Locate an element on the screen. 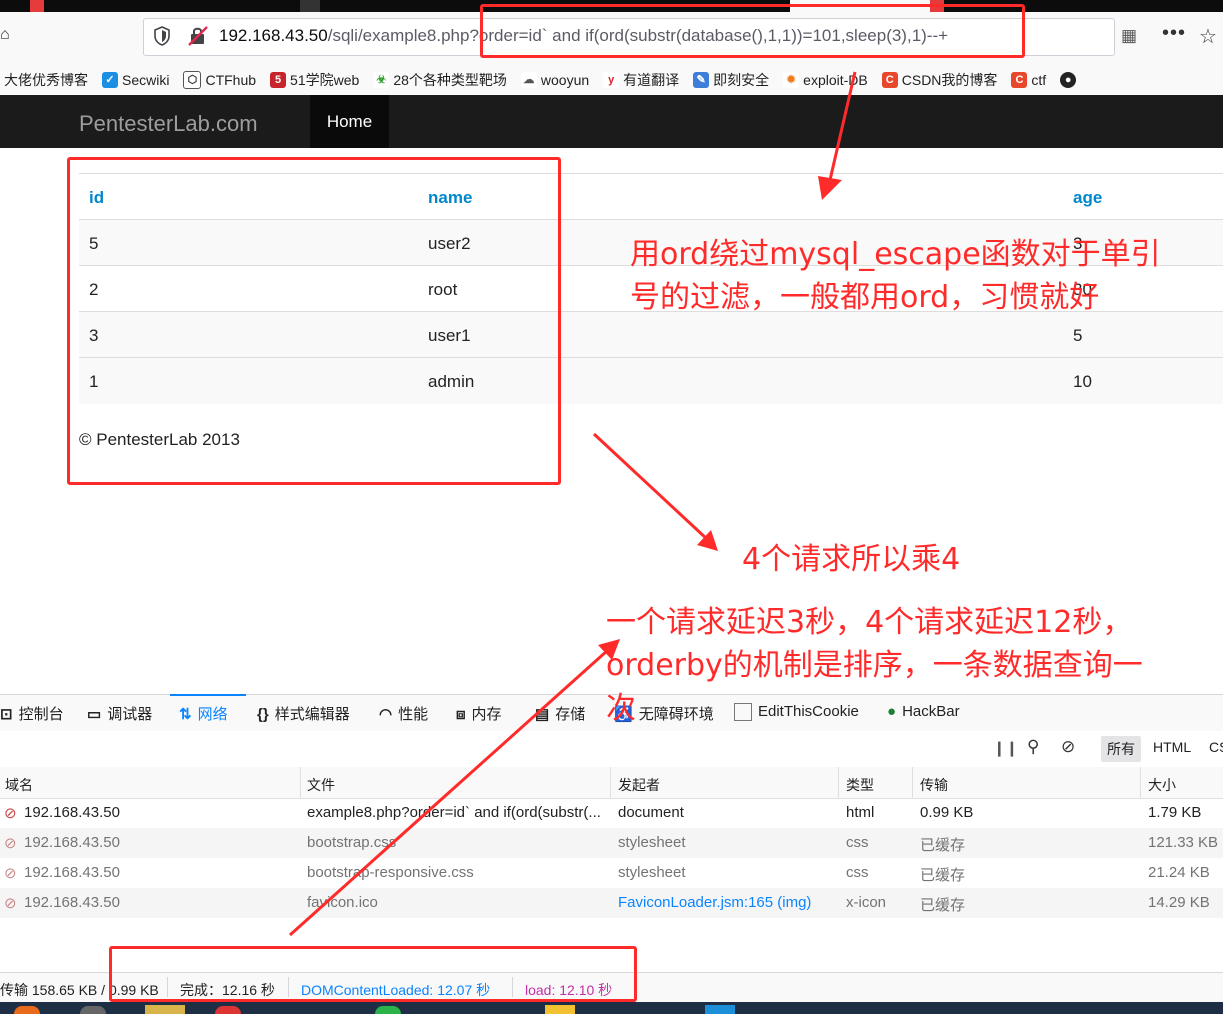 Image resolution: width=1223 pixels, height=1014 pixels. qr-code-icon: ▦ is located at coordinates (1129, 36).